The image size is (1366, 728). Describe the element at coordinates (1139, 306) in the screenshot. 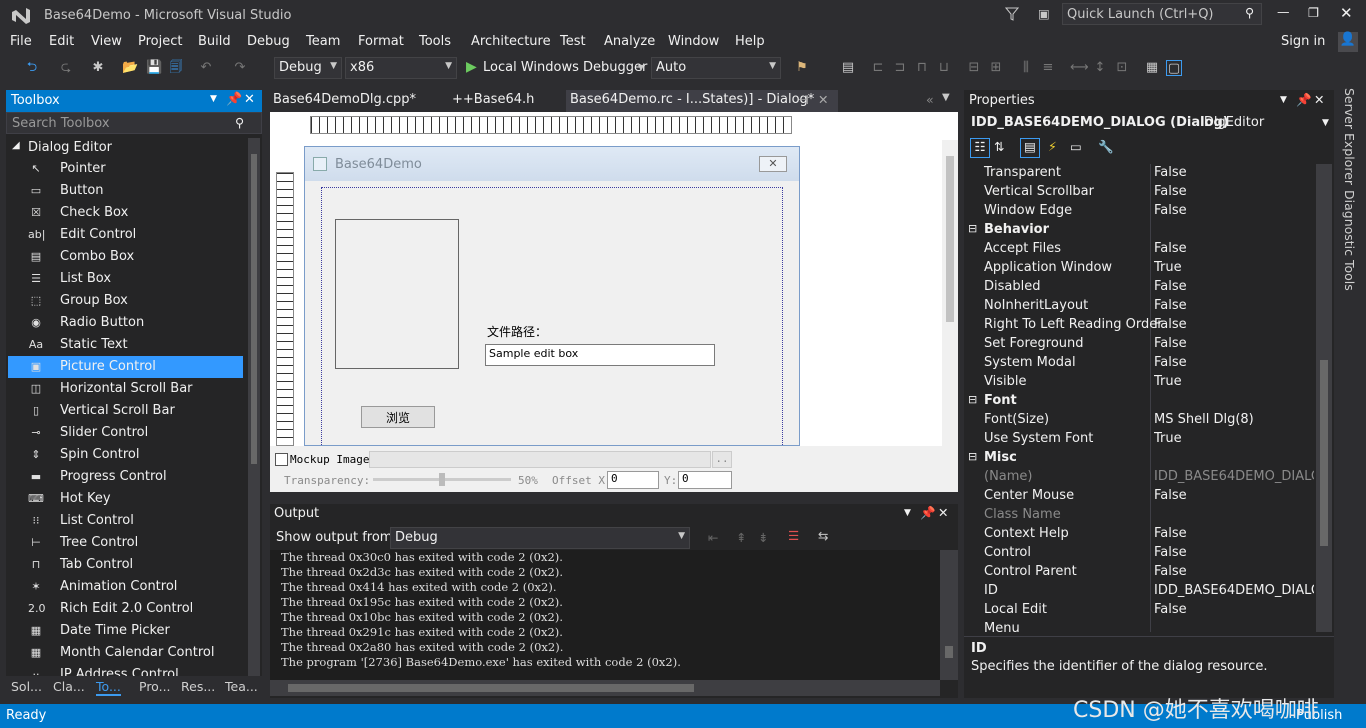

I see `property-row: NoInheritLayout False` at that location.